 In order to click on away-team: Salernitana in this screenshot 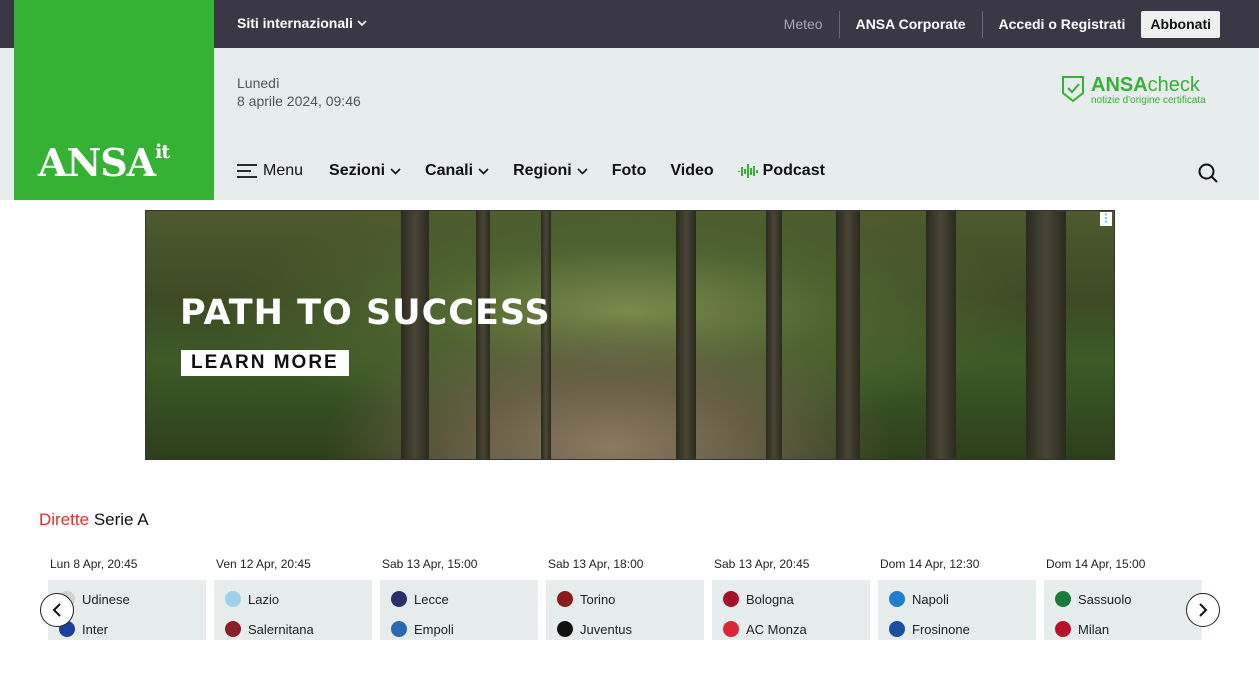, I will do `click(298, 629)`.